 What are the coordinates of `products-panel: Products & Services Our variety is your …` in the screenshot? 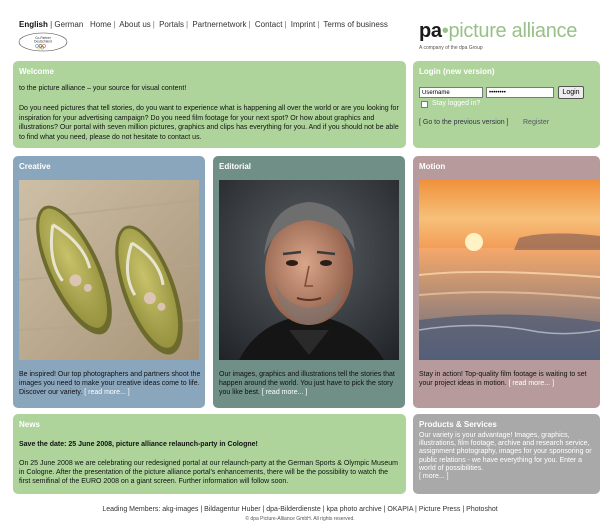 It's located at (506, 454).